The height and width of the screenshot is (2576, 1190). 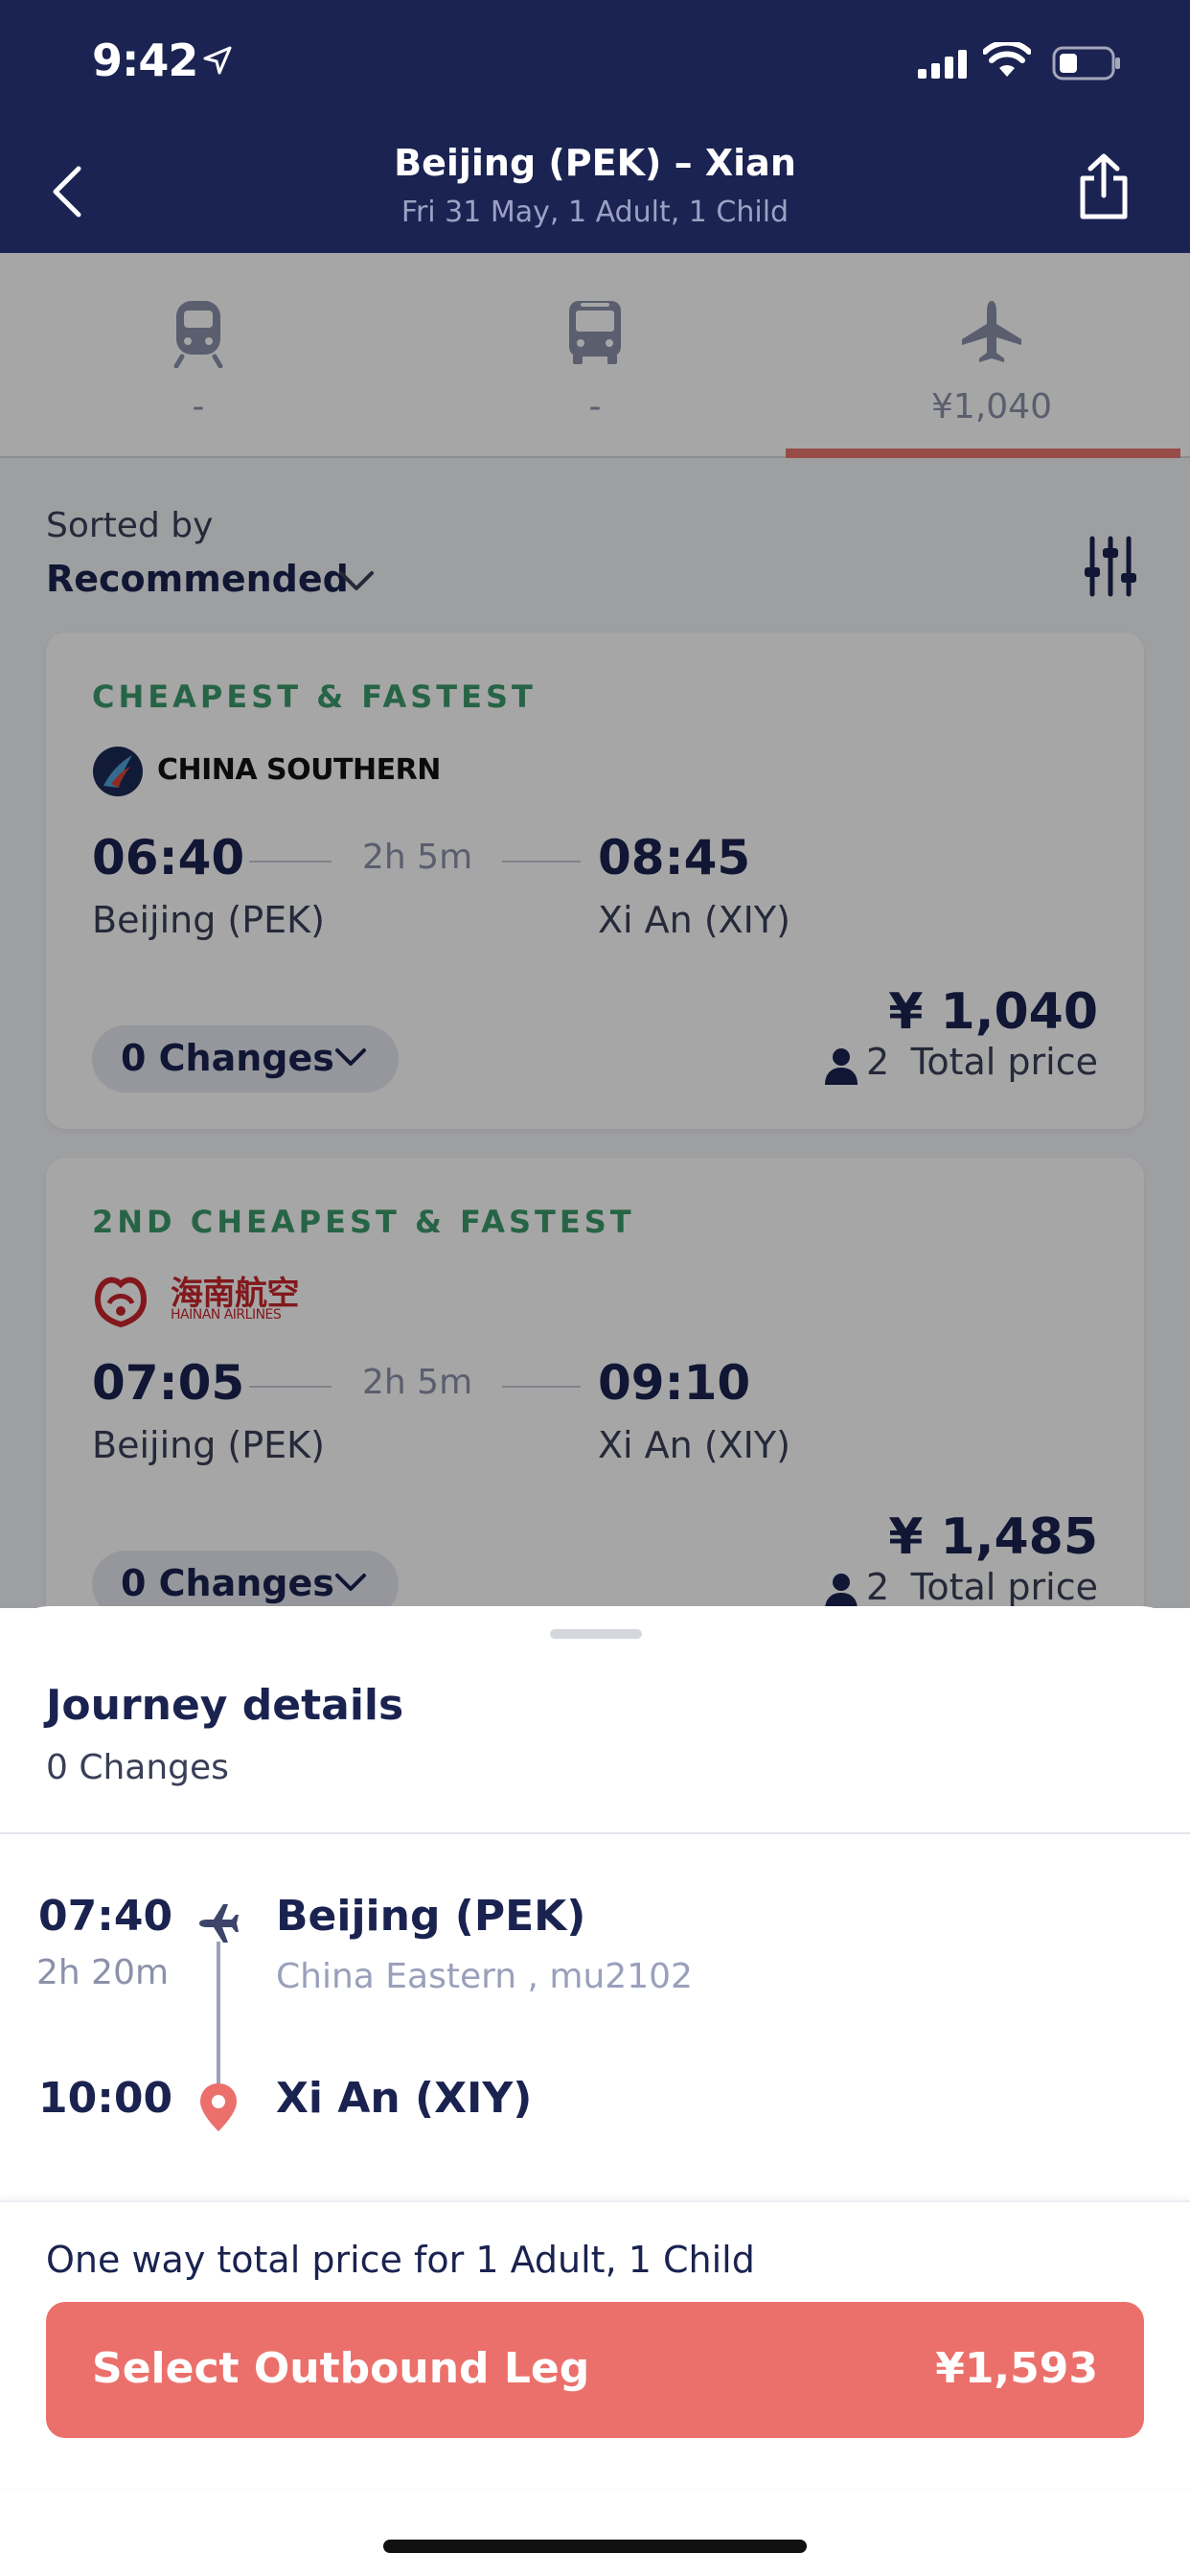 I want to click on status-bar: 9:42, so click(x=595, y=63).